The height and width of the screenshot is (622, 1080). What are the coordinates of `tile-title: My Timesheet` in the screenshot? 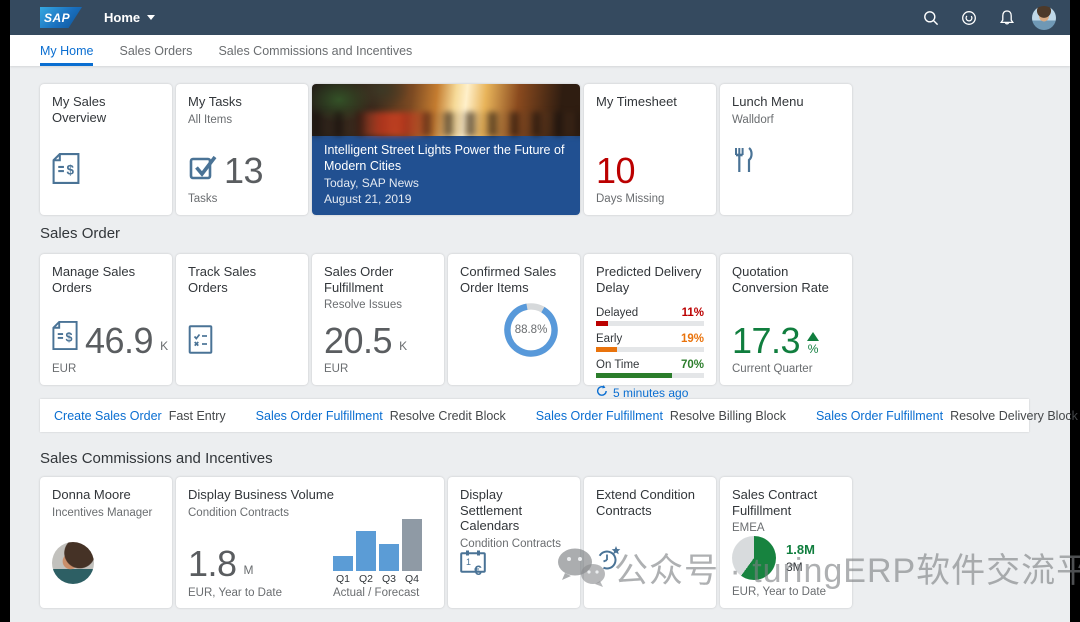 It's located at (636, 101).